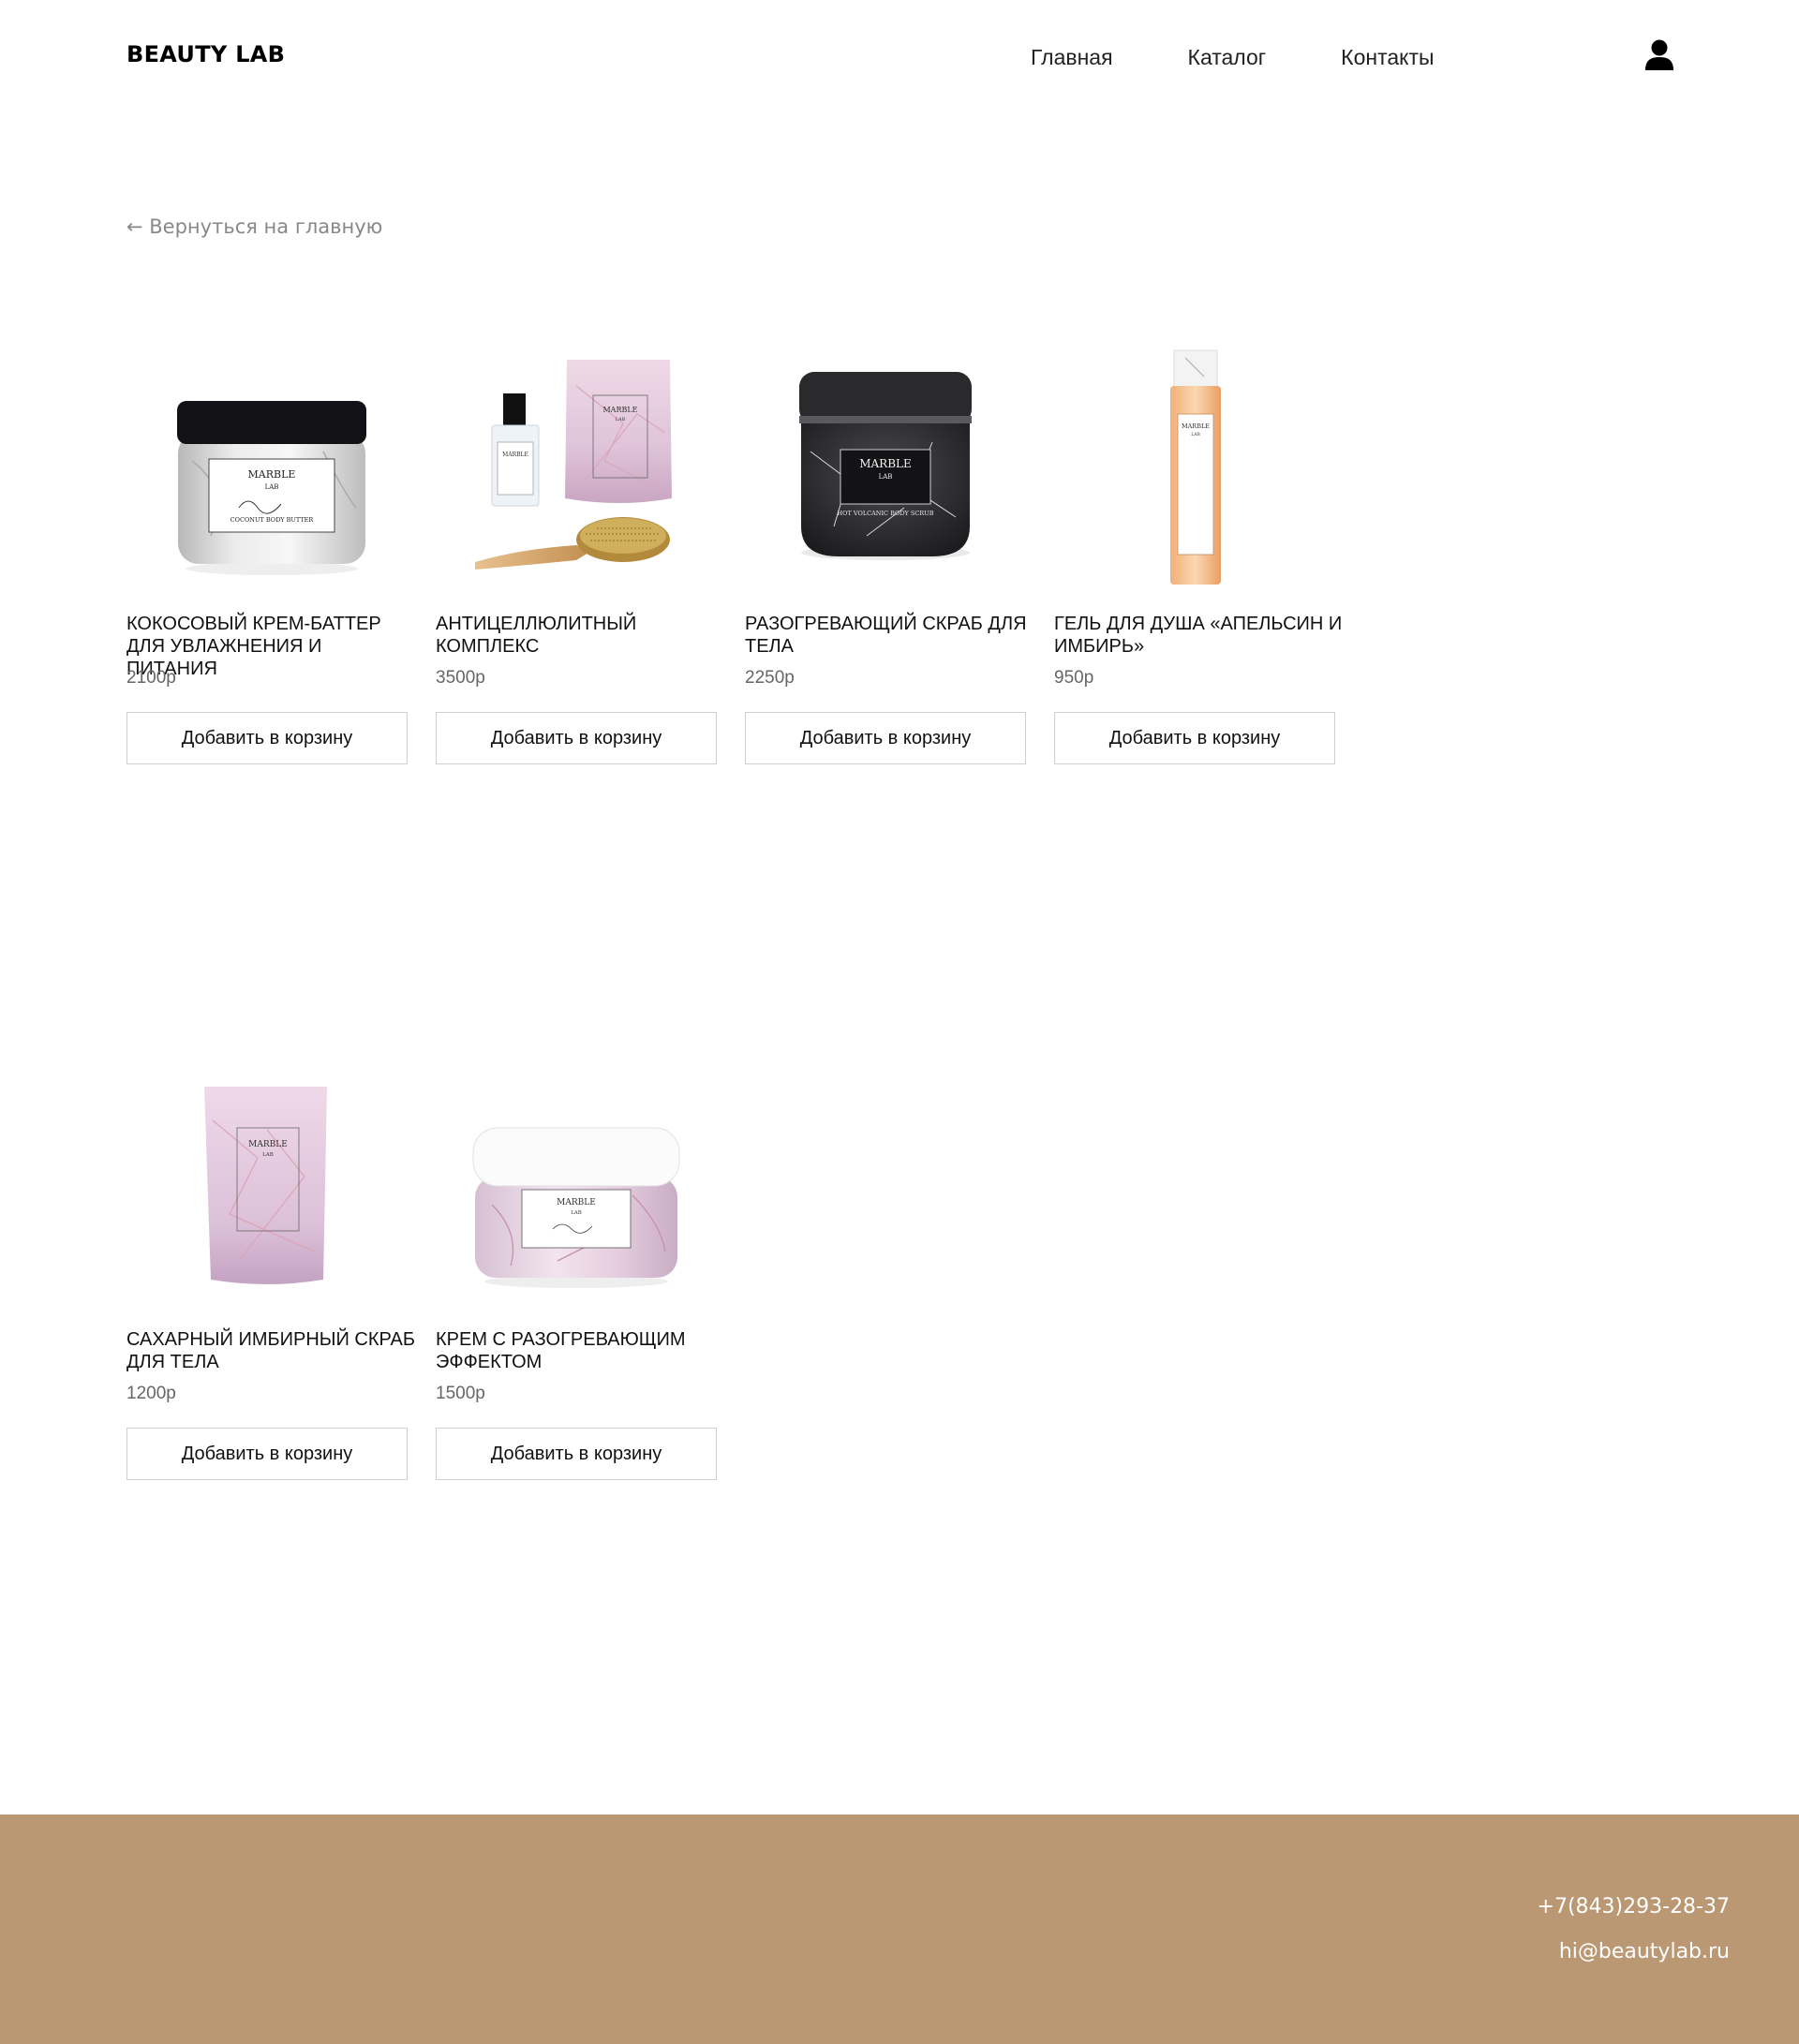 This screenshot has width=1799, height=2044. I want to click on product-price: 950р, so click(1074, 678).